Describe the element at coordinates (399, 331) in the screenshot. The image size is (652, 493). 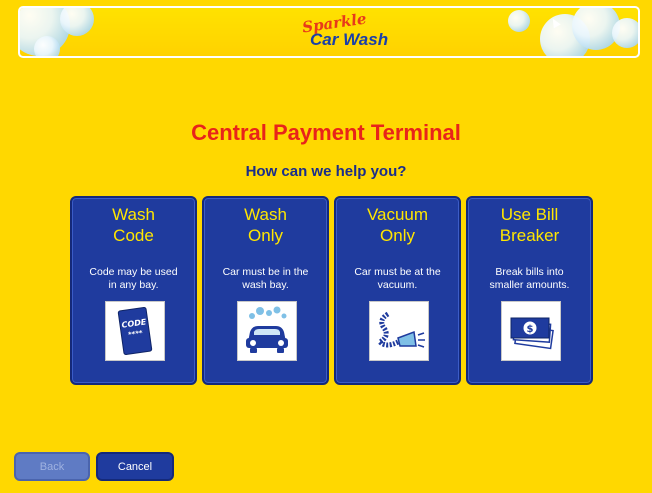
I see `vacuum-hose-icon` at that location.